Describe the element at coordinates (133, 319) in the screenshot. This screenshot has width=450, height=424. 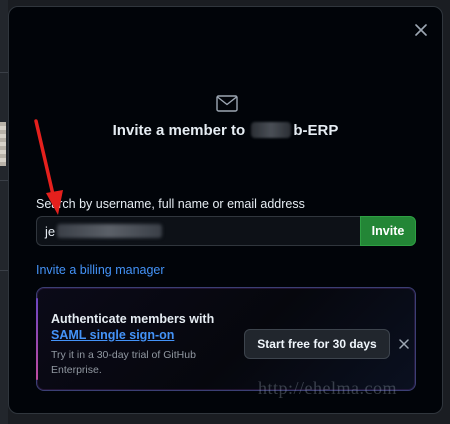
I see `saml-title: Authenticate members with` at that location.